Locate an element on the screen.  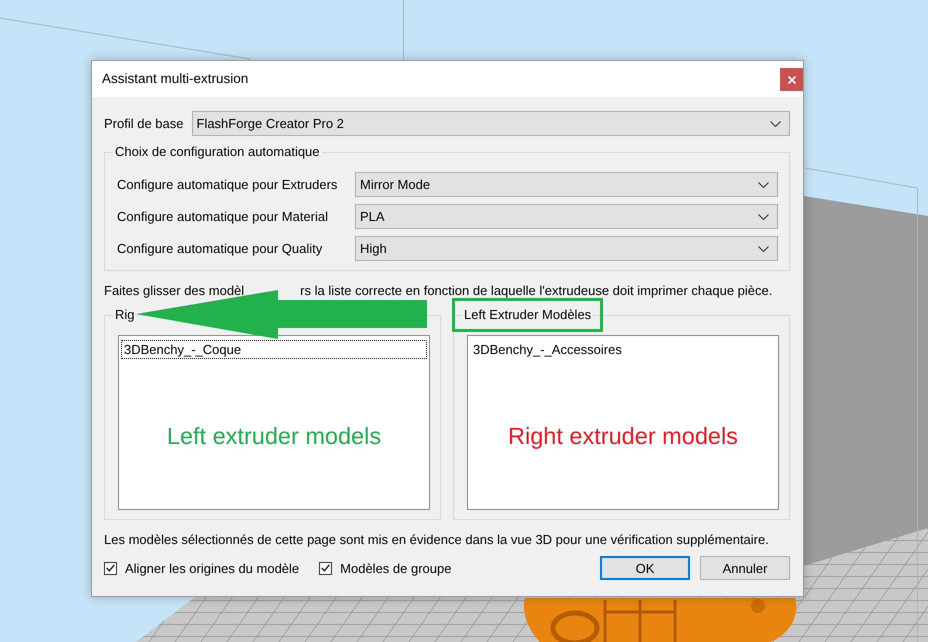
close-icon is located at coordinates (792, 80).